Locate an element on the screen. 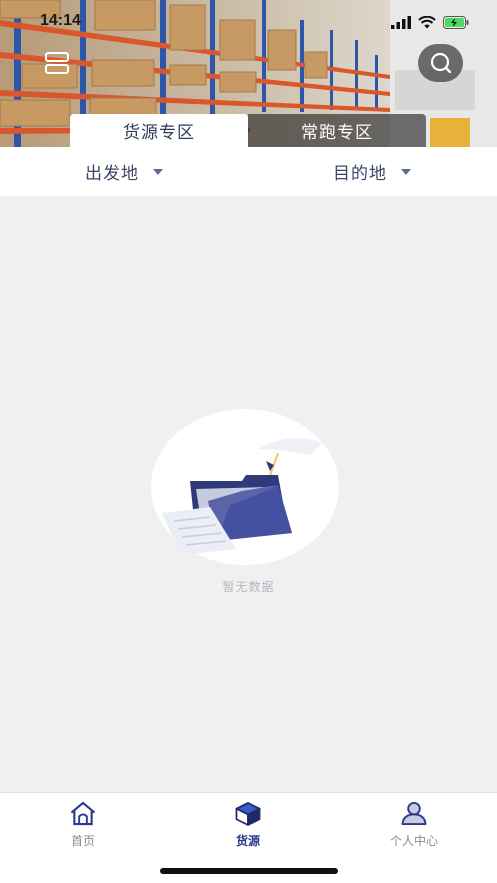 Image resolution: width=497 pixels, height=883 pixels. status-icons is located at coordinates (430, 22).